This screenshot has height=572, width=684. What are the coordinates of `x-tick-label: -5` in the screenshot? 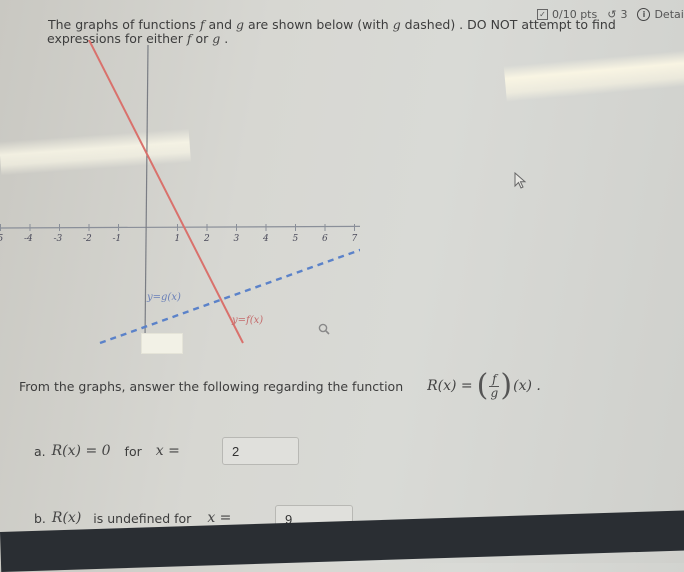 It's located at (2, 239).